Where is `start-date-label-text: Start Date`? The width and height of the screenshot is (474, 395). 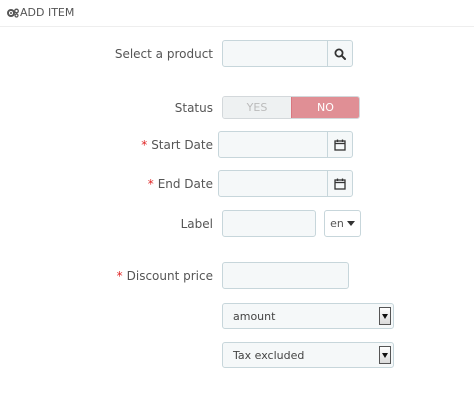
start-date-label-text: Start Date is located at coordinates (182, 145).